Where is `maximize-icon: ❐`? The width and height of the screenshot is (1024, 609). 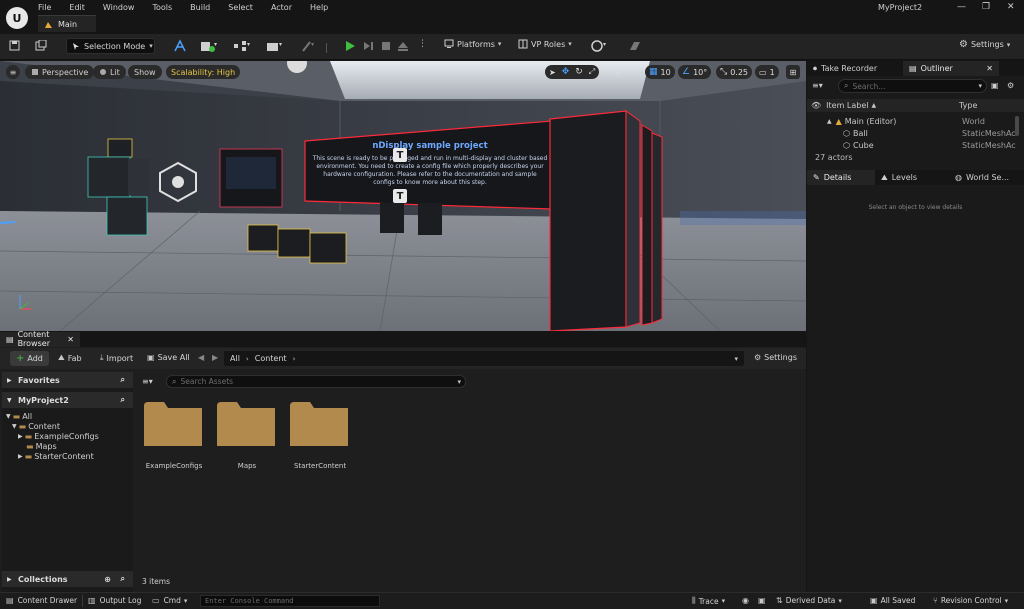
maximize-icon: ❐ is located at coordinates (986, 7).